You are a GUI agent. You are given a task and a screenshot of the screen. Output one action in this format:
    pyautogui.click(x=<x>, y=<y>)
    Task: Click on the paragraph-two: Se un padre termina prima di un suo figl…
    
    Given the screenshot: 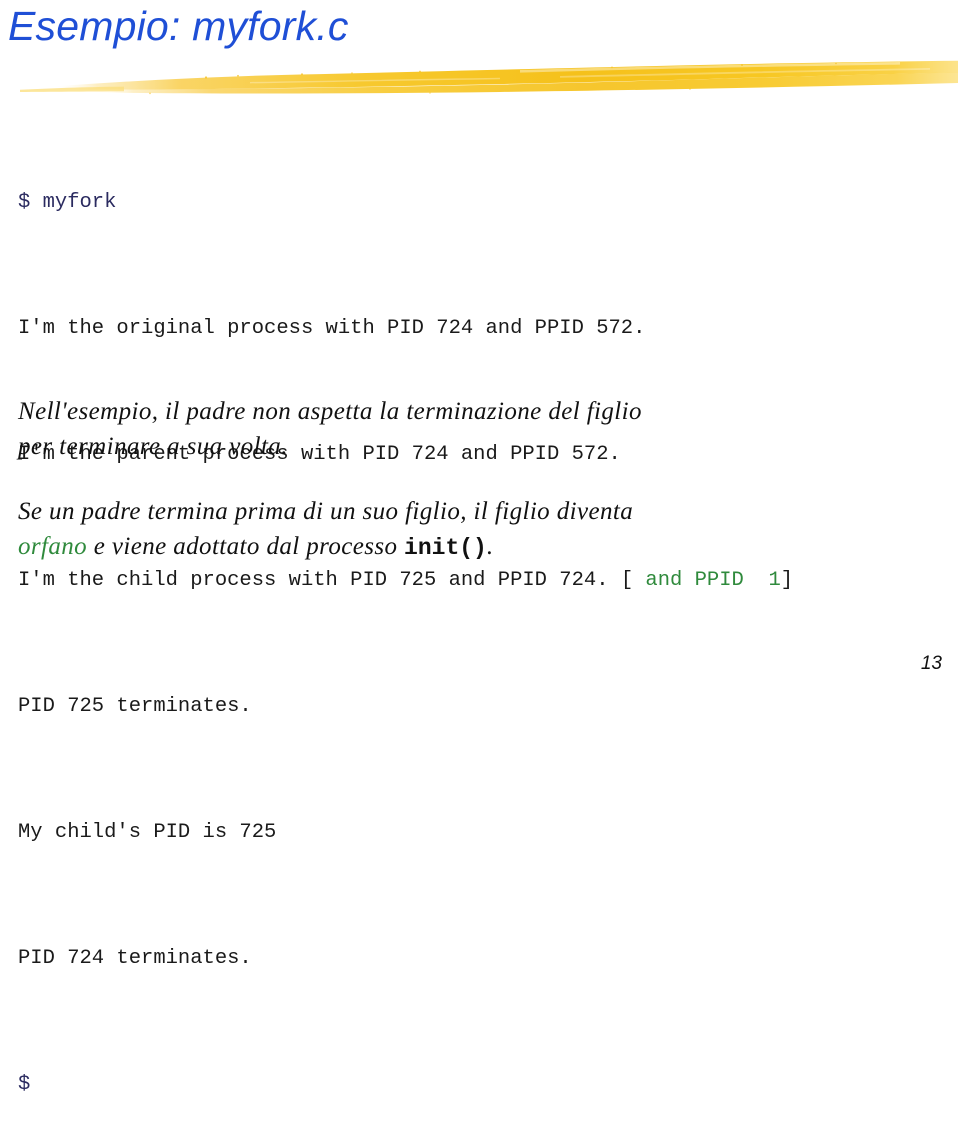 What is the action you would take?
    pyautogui.click(x=483, y=530)
    